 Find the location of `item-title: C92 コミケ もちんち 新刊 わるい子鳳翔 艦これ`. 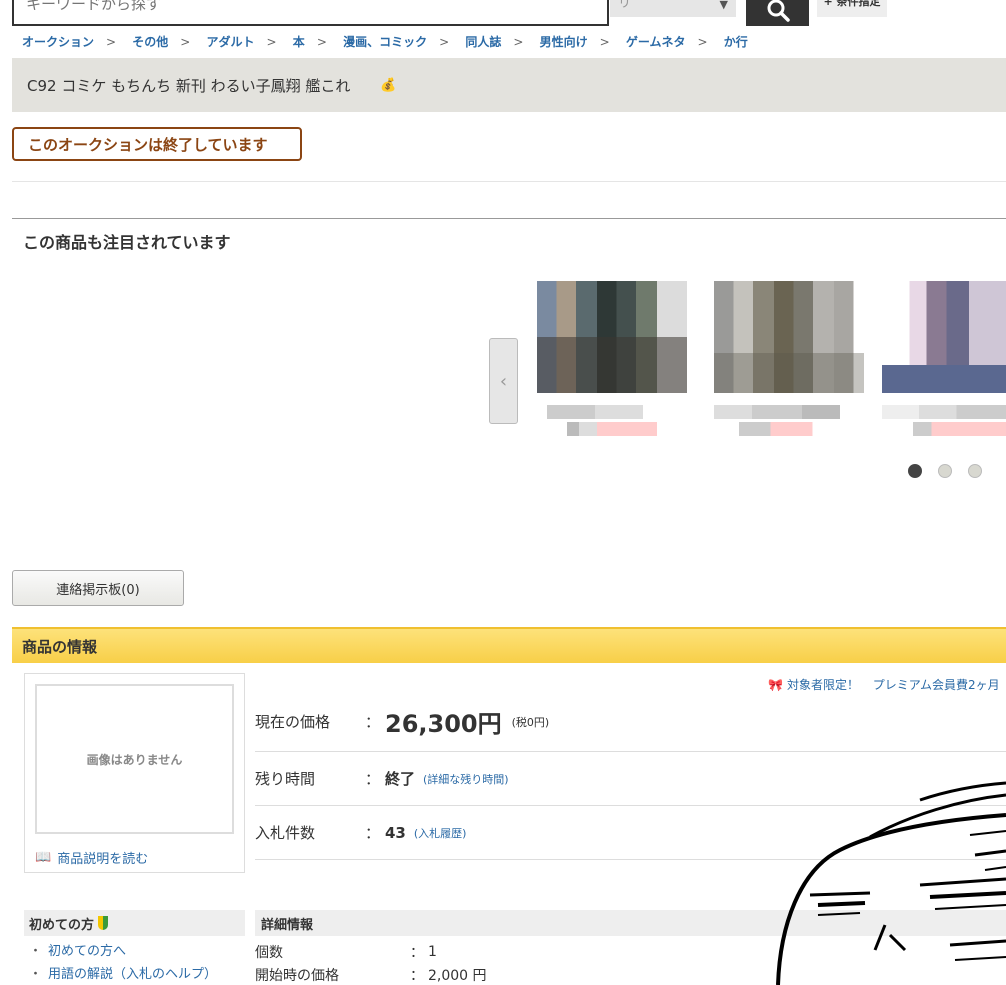

item-title: C92 コミケ もちんち 新刊 わるい子鳳翔 艦これ is located at coordinates (189, 85).